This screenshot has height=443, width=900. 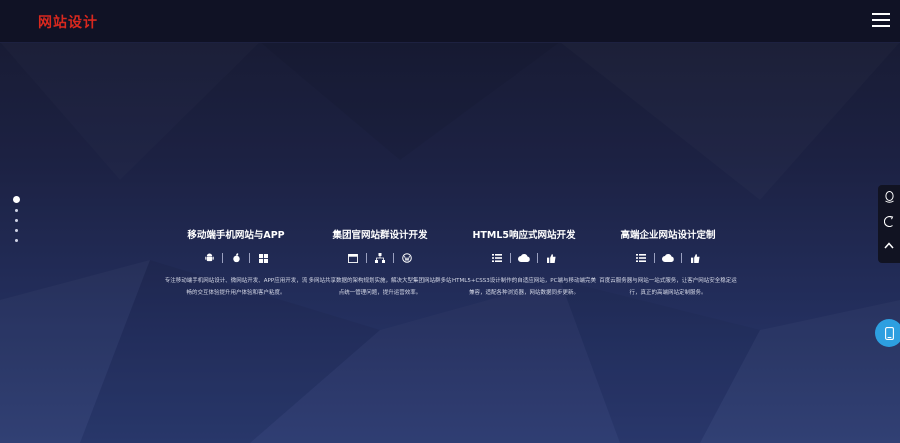 I want to click on service-description: 百度云服务器与网站一站式服务，让客户网站安全稳定运行，真正的高端网站定制服务。, so click(x=668, y=287).